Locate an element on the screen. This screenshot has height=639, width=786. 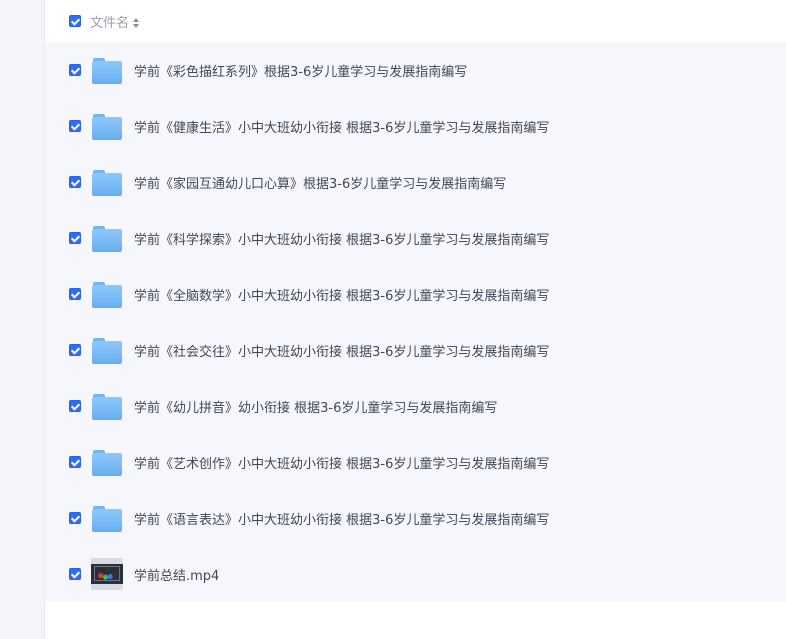
select-all-checkbox is located at coordinates (75, 21).